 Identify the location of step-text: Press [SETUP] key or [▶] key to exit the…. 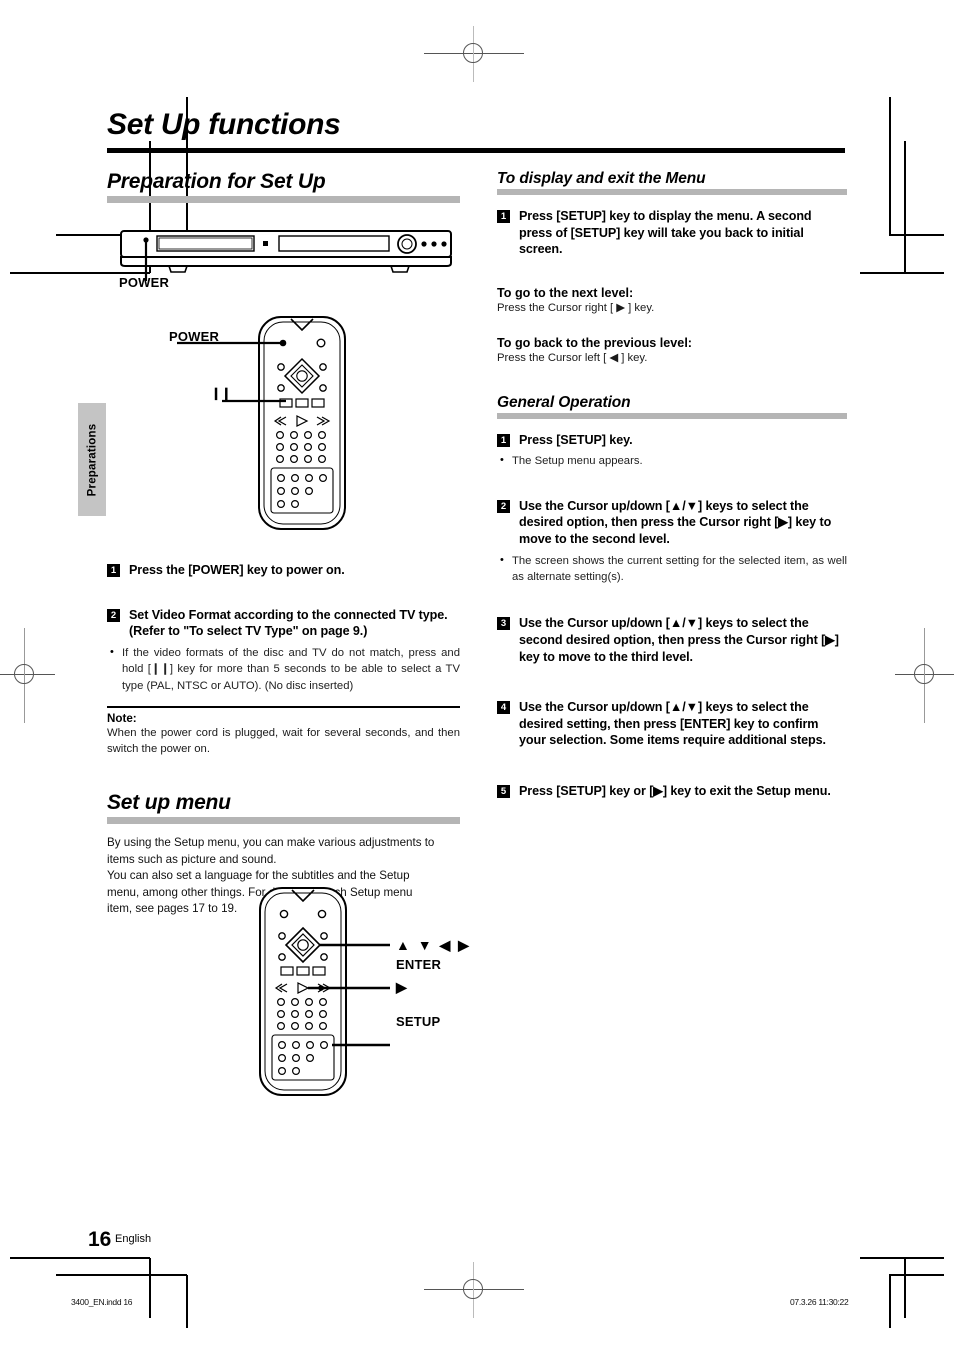
(675, 791).